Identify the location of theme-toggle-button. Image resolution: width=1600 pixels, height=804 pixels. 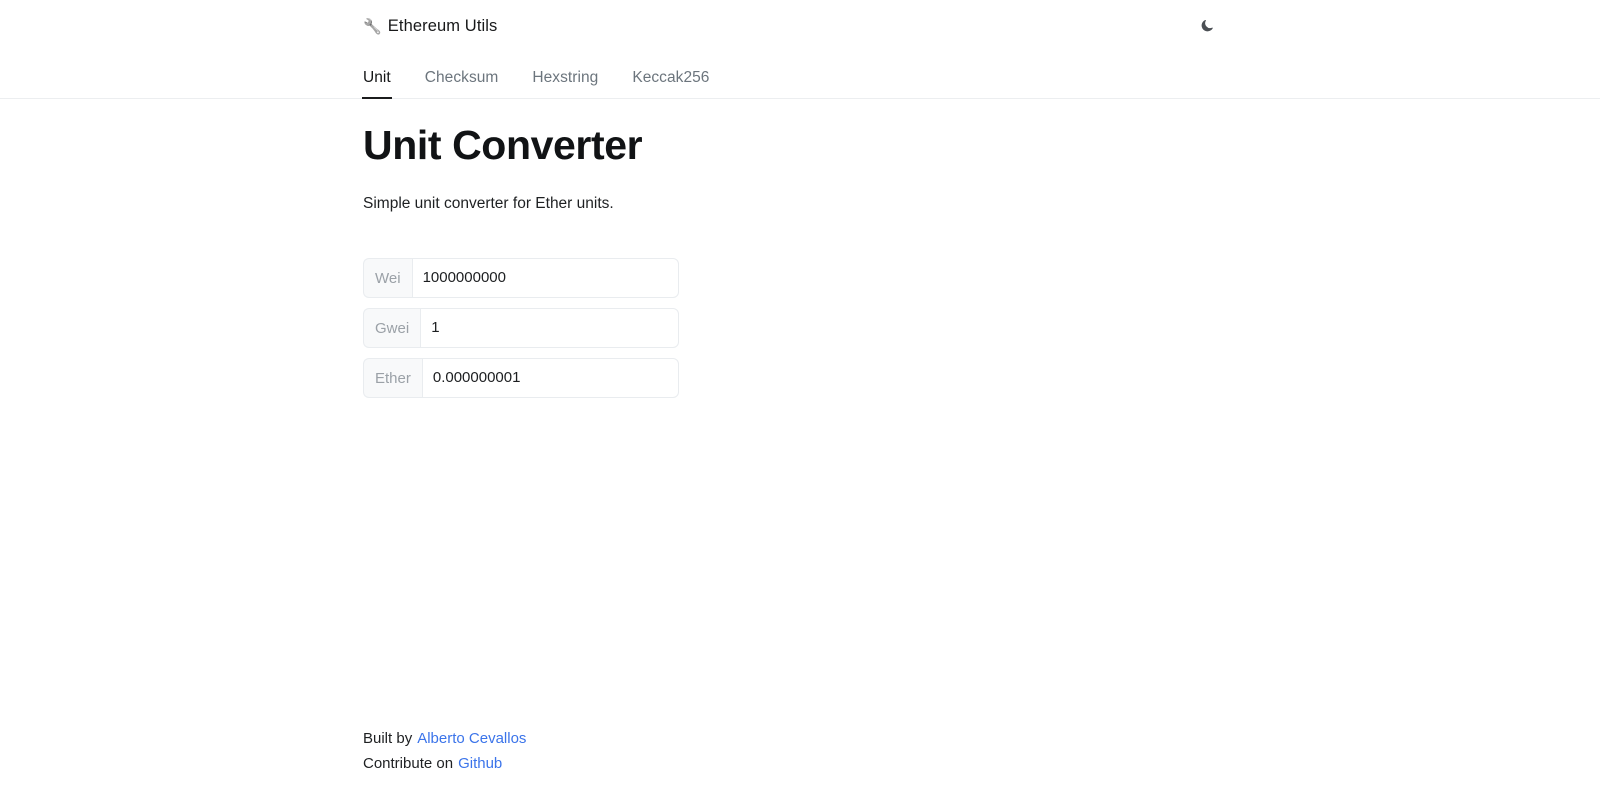
(1207, 26).